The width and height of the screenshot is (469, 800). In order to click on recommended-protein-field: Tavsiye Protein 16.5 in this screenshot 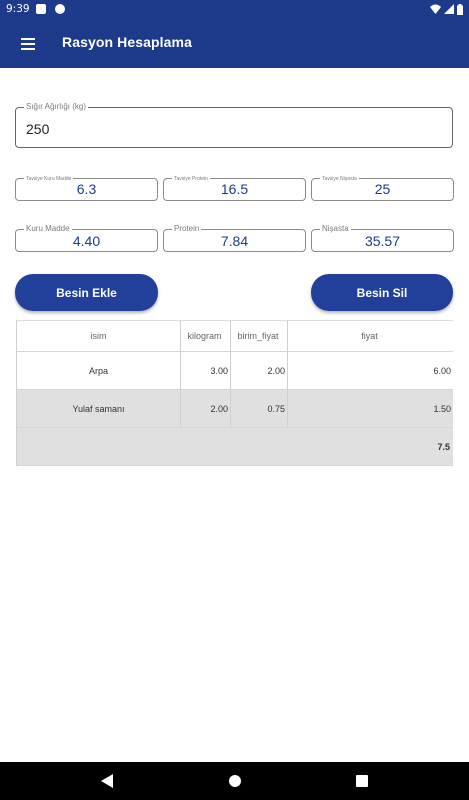, I will do `click(234, 188)`.